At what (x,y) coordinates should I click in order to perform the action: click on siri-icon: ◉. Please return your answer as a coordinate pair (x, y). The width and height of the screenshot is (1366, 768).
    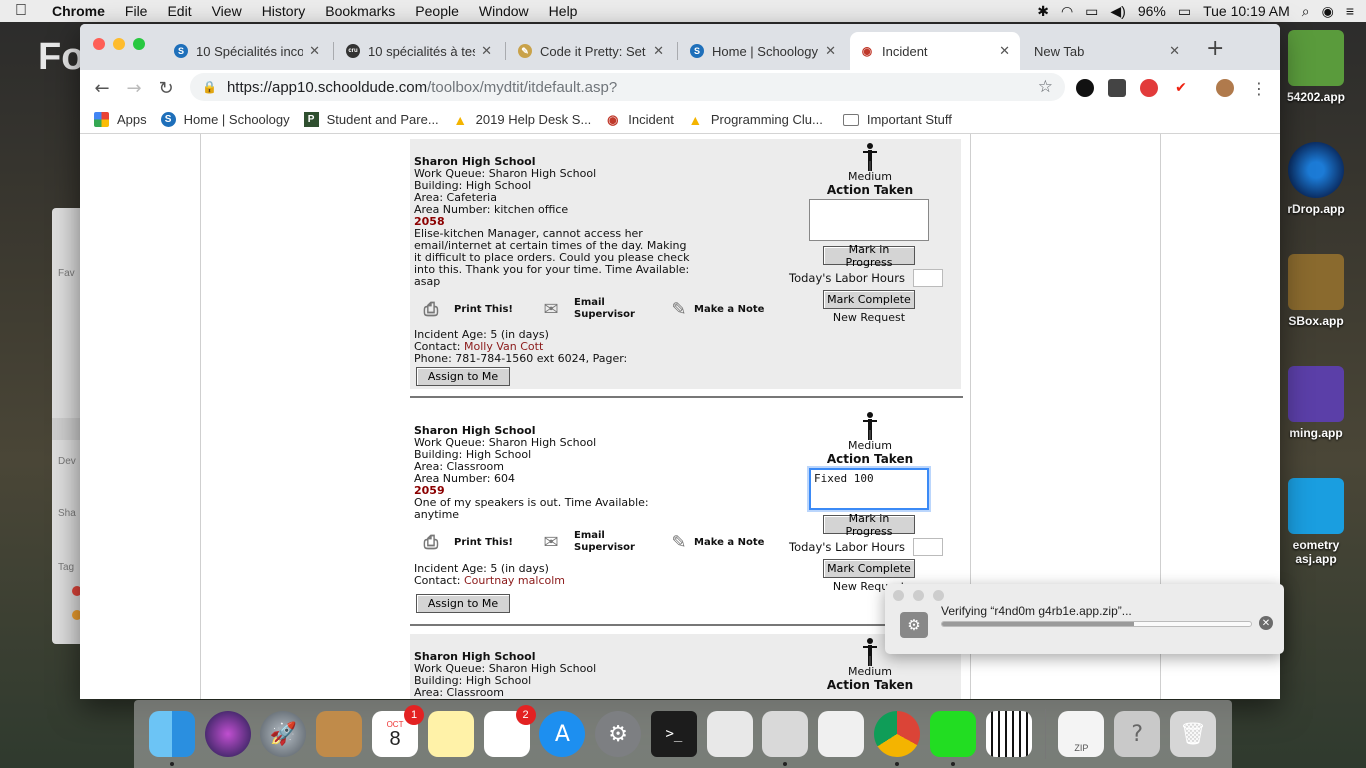
    Looking at the image, I should click on (1328, 11).